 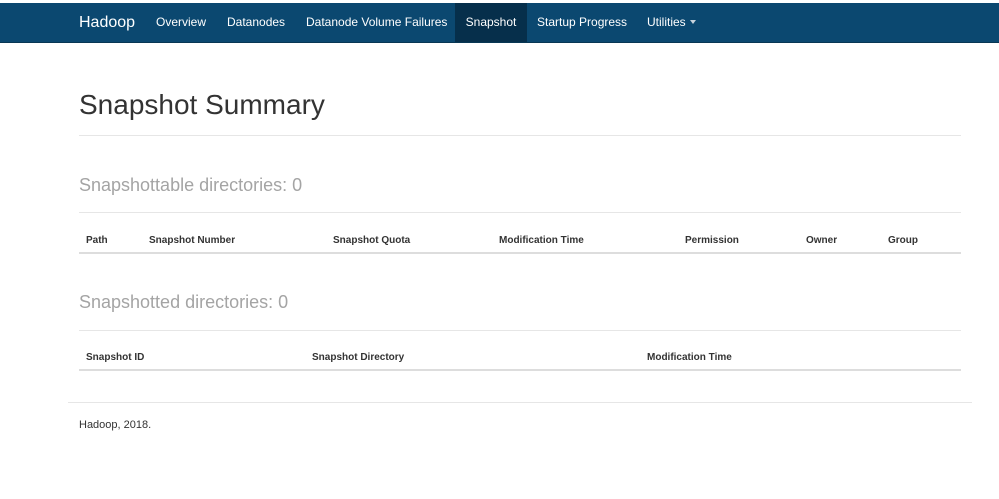 I want to click on snapshotted-divider, so click(x=520, y=330).